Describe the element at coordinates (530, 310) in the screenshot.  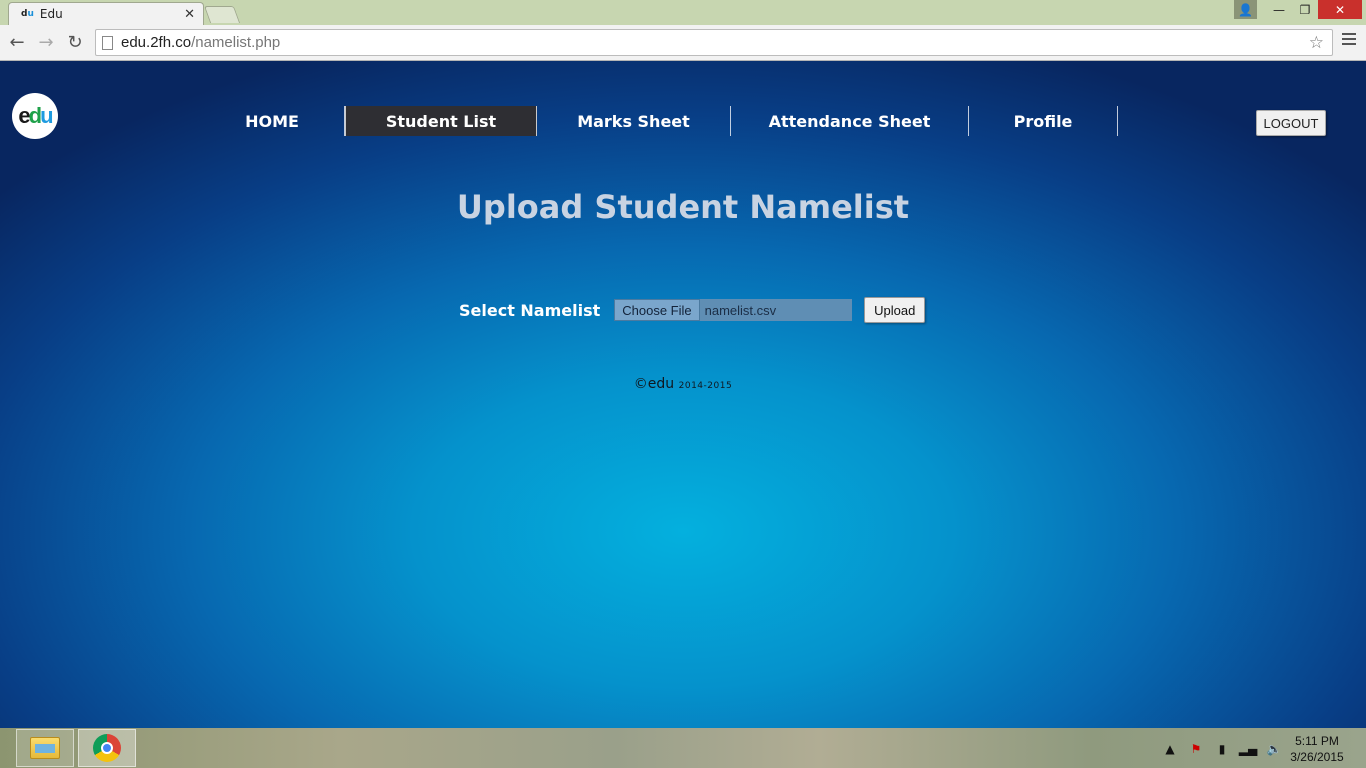
I see `select-namelist-label: Select Namelist` at that location.